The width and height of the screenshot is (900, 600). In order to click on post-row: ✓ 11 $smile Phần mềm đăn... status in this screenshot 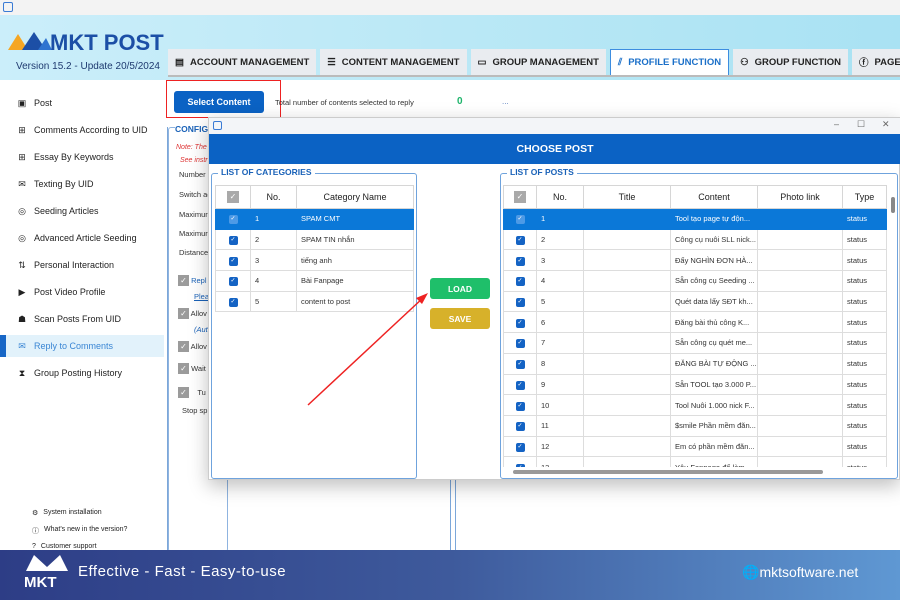, I will do `click(695, 425)`.